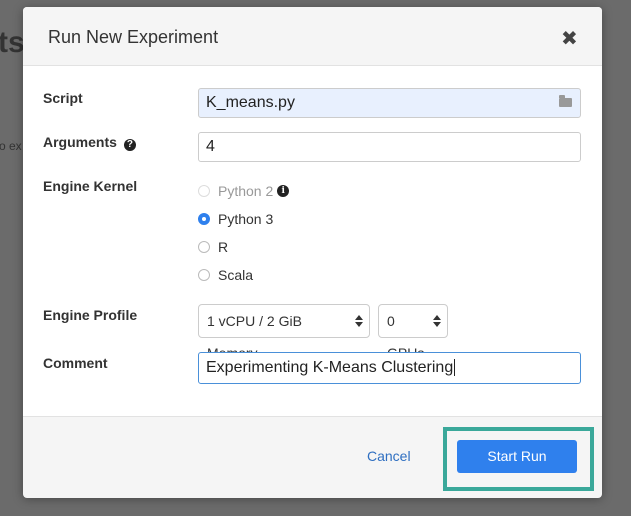 This screenshot has height=516, width=631. I want to click on cancel-button: Cancel, so click(389, 456).